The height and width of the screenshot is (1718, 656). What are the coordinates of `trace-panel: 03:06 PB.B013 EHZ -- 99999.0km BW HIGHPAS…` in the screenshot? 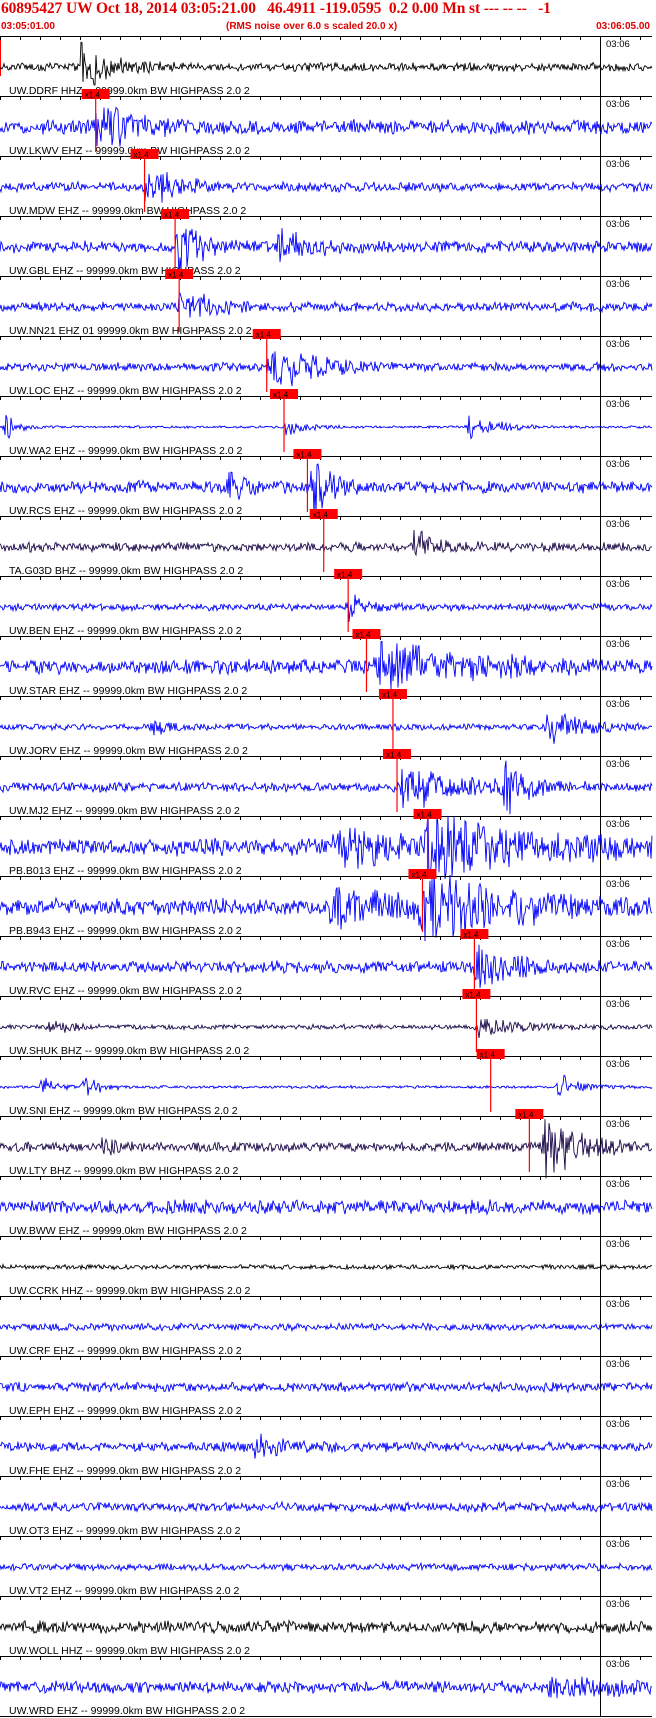 It's located at (326, 844).